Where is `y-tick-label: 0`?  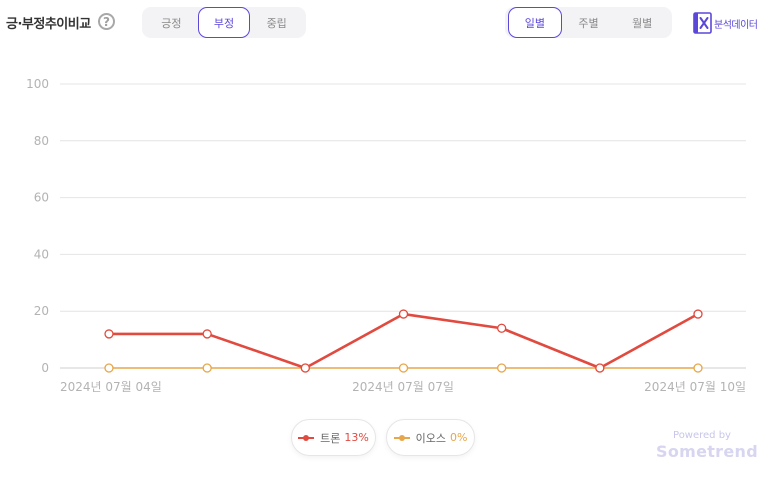 y-tick-label: 0 is located at coordinates (45, 368).